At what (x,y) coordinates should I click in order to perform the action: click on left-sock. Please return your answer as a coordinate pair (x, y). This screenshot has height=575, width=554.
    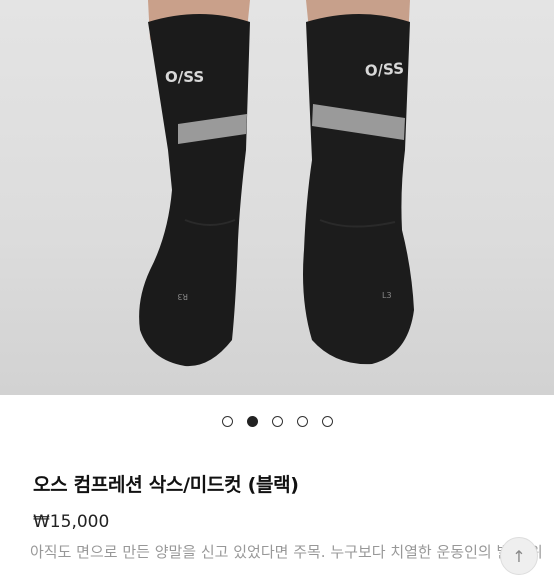
    Looking at the image, I should click on (194, 190).